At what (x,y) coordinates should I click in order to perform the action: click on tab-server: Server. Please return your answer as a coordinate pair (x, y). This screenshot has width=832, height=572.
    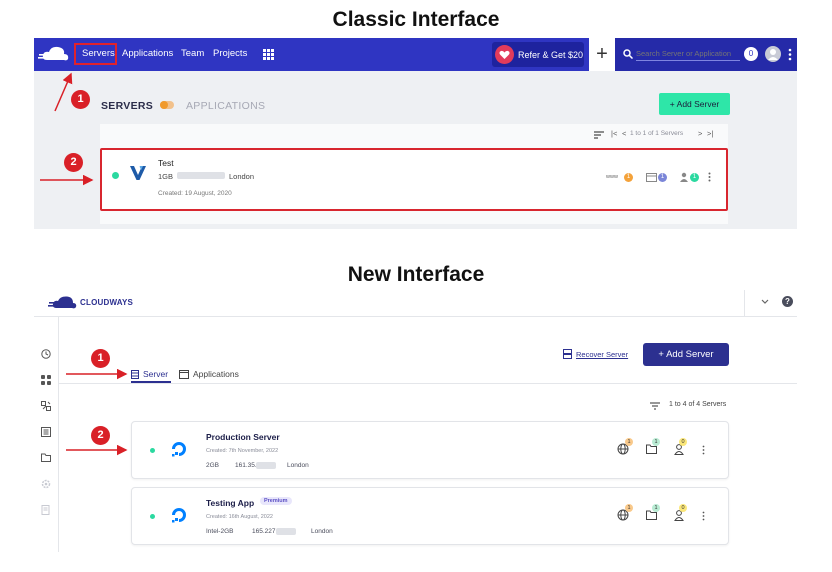
    Looking at the image, I should click on (151, 375).